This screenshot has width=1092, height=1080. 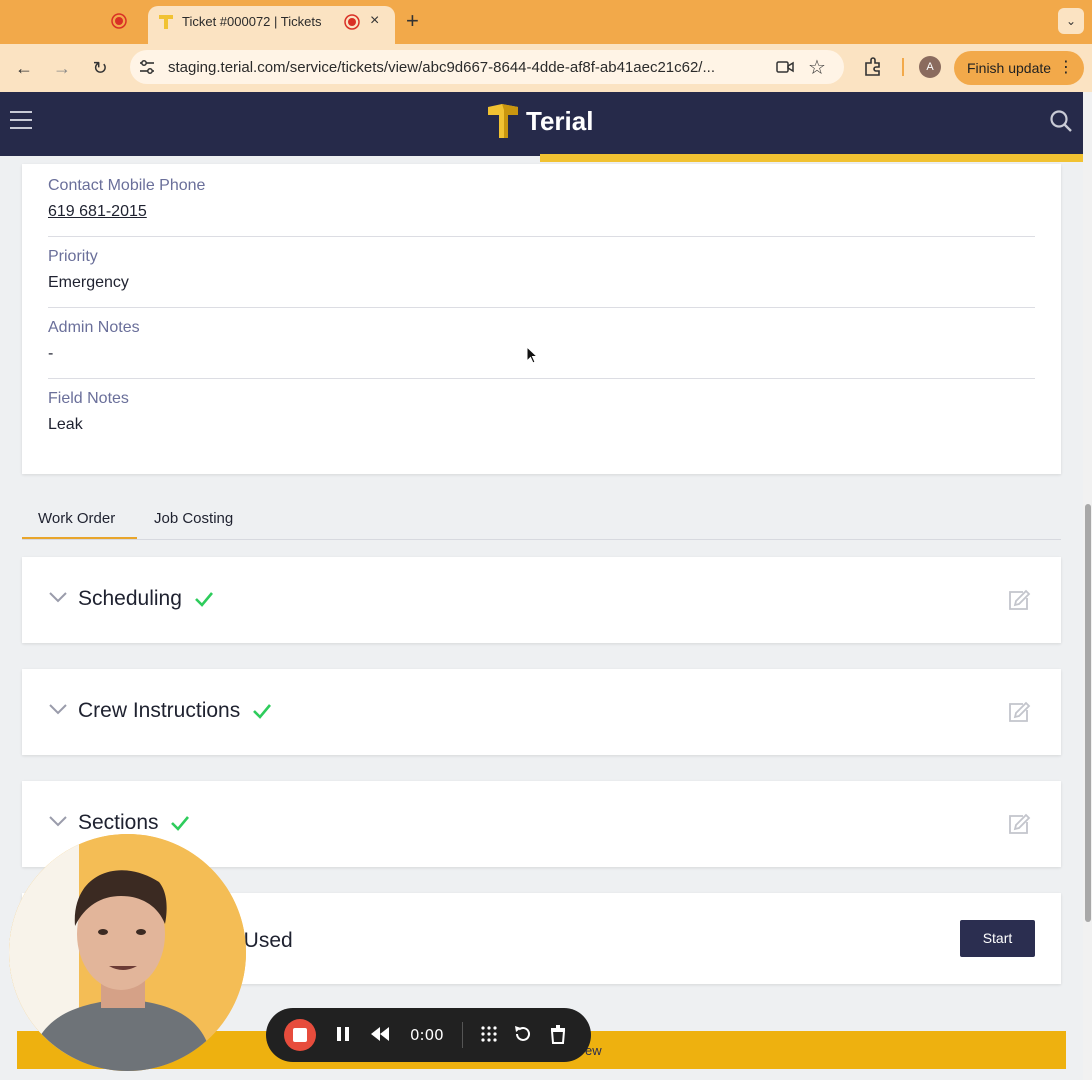 I want to click on section-title: Scheduling, so click(x=130, y=598).